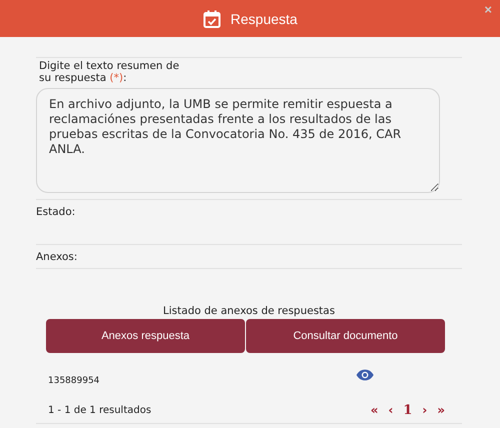  I want to click on column-header: Anexos respuesta, so click(145, 336).